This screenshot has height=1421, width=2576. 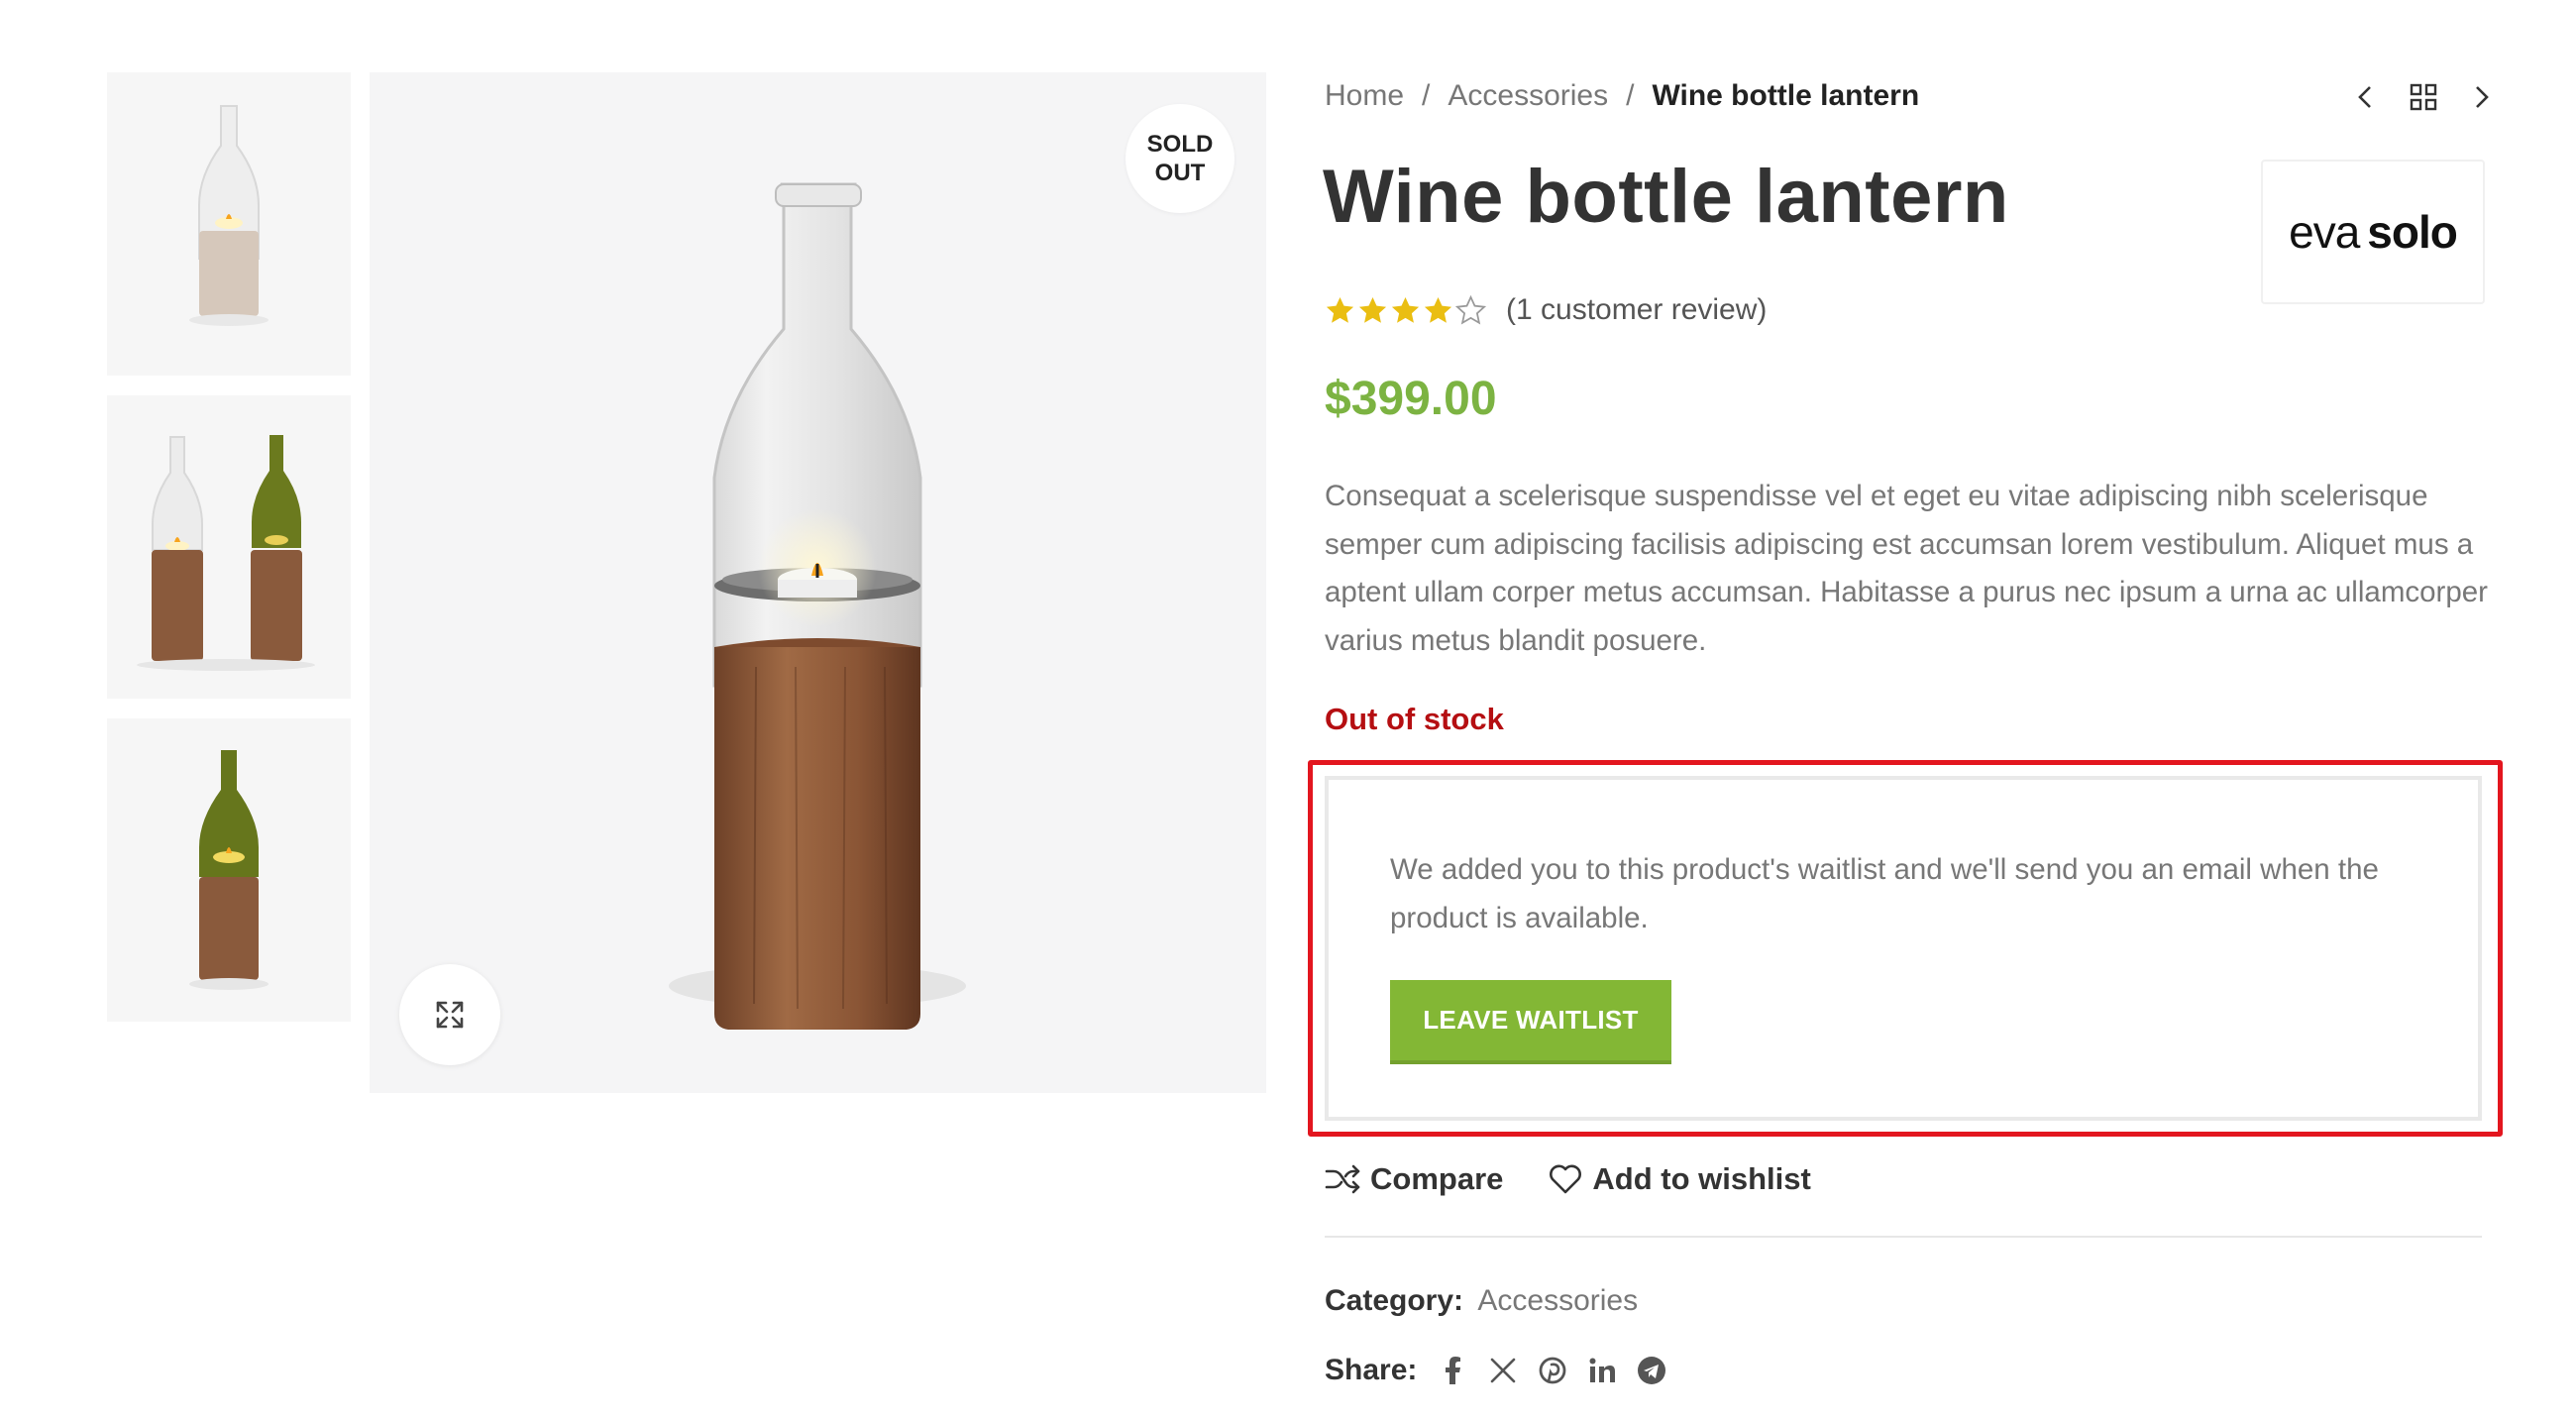 What do you see at coordinates (1622, 96) in the screenshot?
I see `breadcrumb: Home / Accessories / Wine bottle lantern` at bounding box center [1622, 96].